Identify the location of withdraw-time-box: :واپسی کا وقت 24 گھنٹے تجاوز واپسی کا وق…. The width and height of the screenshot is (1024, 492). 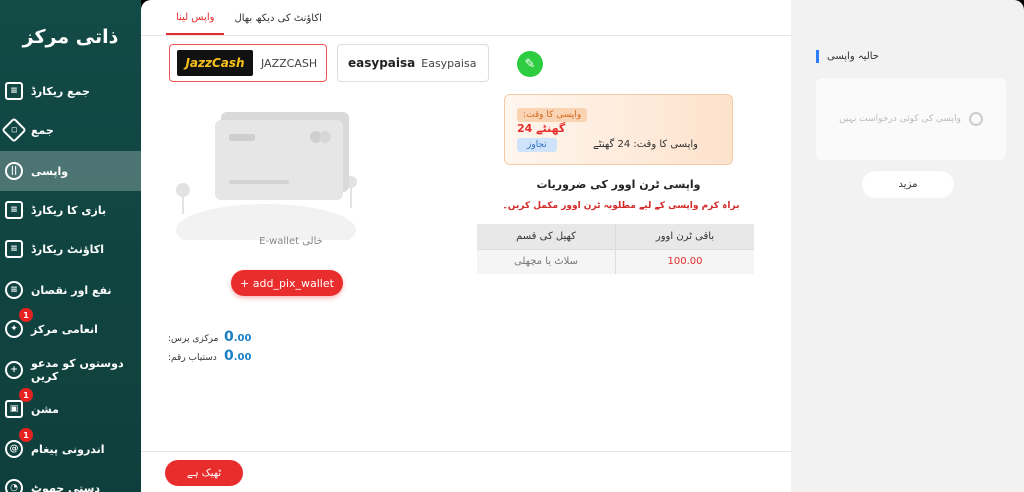
(618, 129).